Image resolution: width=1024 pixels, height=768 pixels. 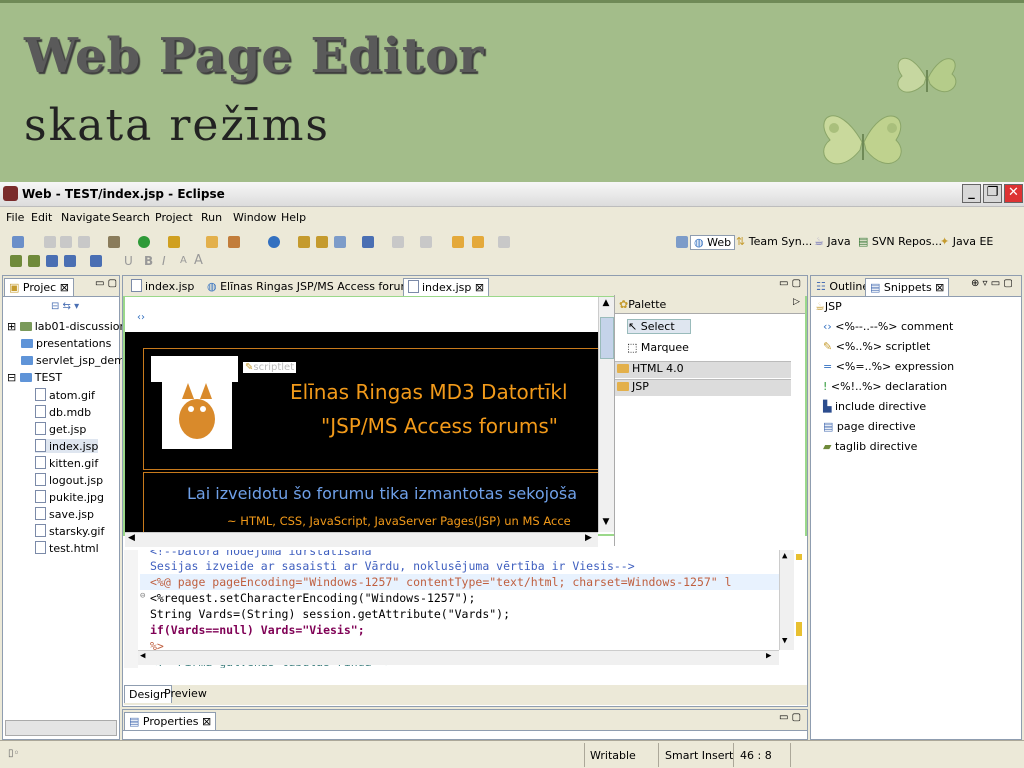 What do you see at coordinates (312, 286) in the screenshot?
I see `tab-forum-page: ◍ Elīnas Ringas JSP/MS Access forums` at bounding box center [312, 286].